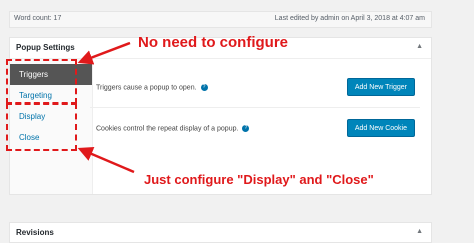  I want to click on row-divider, so click(255, 107).